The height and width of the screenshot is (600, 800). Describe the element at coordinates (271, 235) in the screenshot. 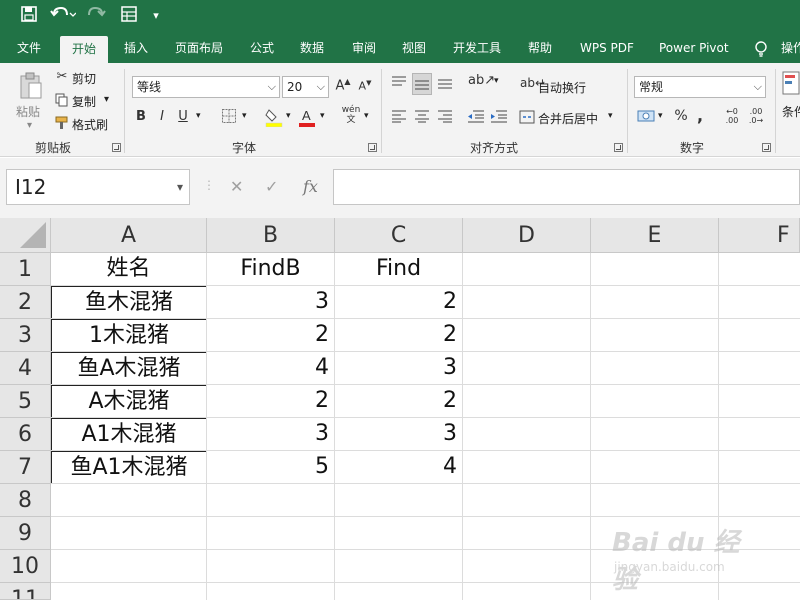

I see `column-header-b: B` at that location.